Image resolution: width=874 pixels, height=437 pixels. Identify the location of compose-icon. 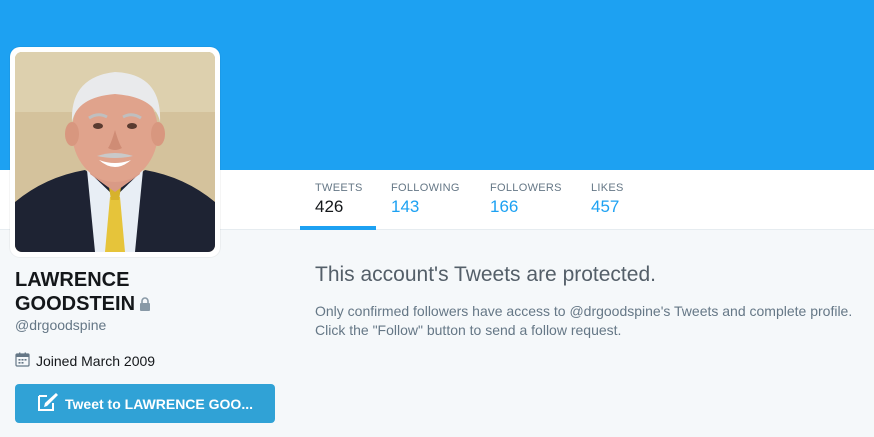
(48, 403).